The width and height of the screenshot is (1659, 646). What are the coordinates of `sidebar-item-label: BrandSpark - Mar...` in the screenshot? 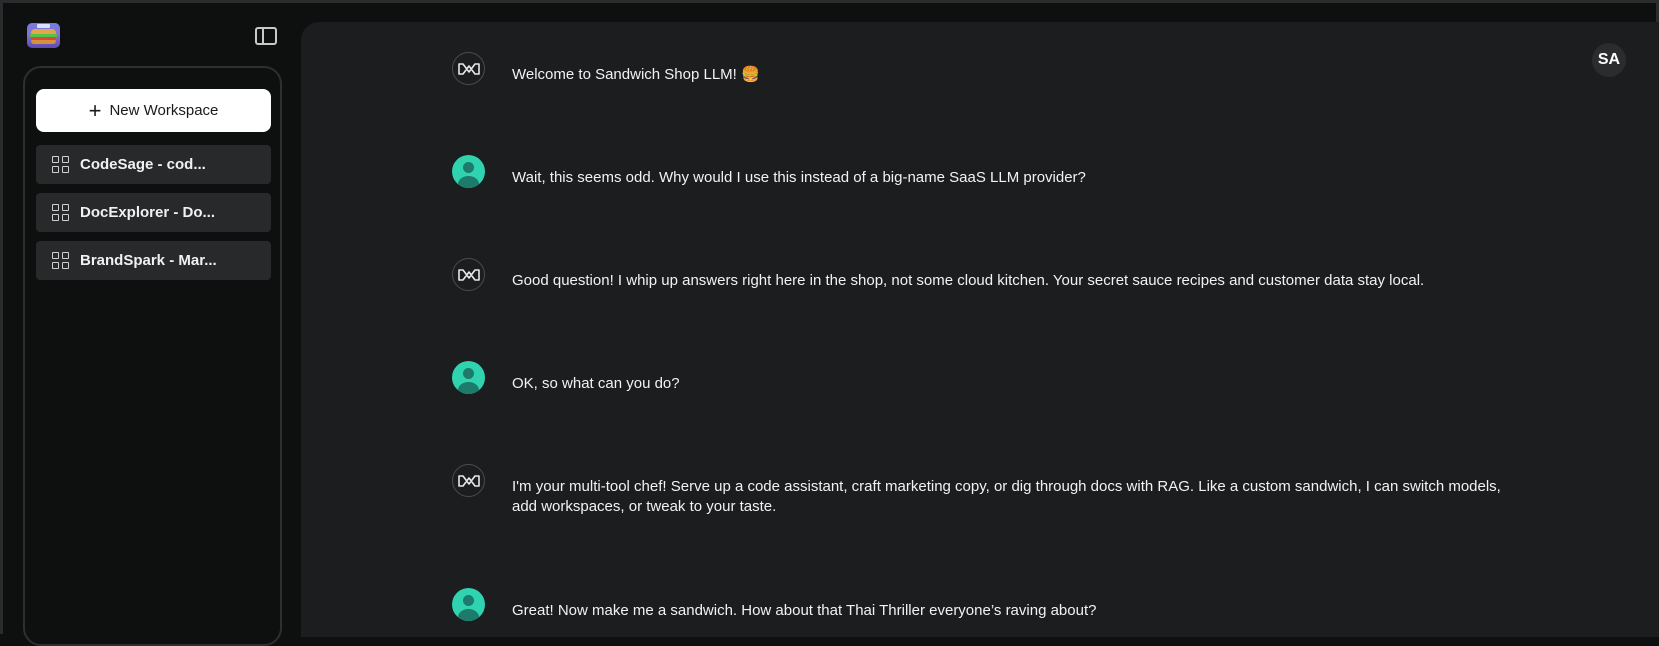 It's located at (148, 260).